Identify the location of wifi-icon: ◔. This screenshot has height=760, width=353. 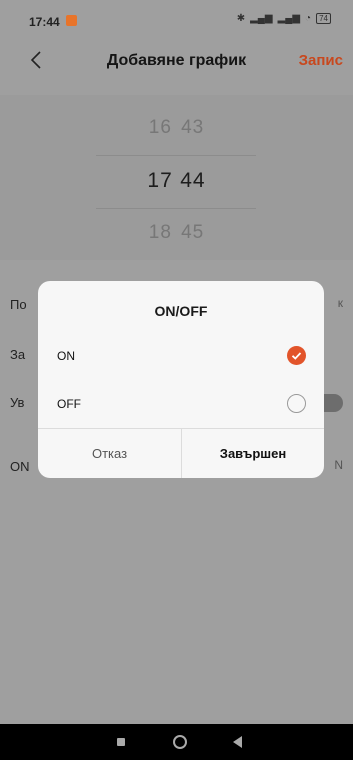
(308, 18).